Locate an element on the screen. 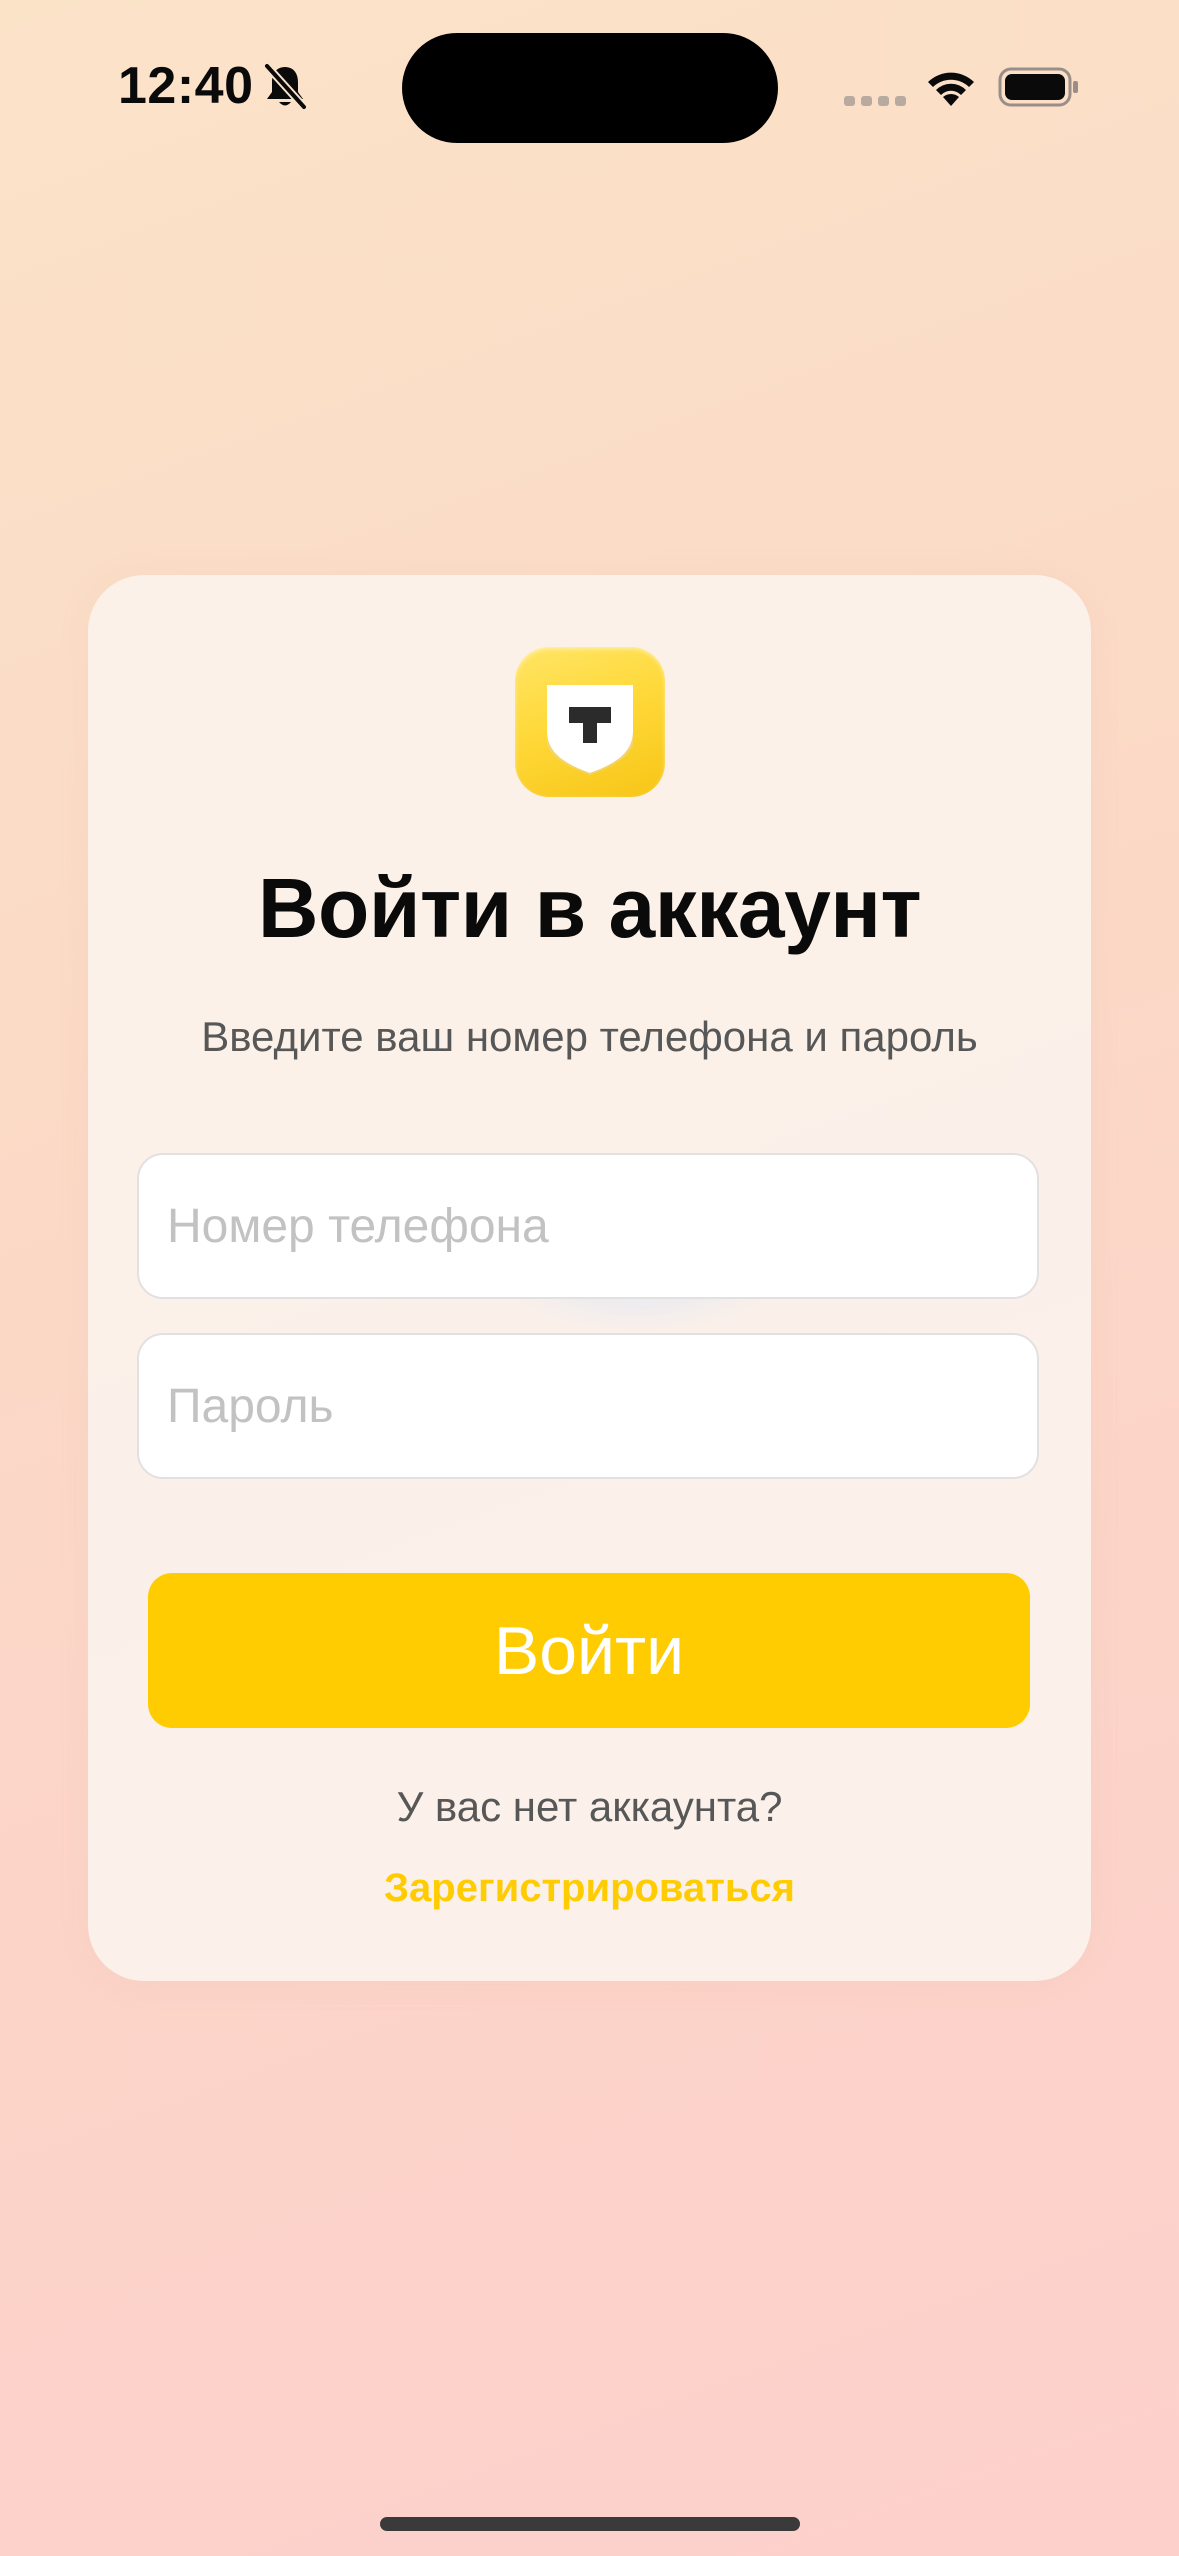 This screenshot has width=1179, height=2556. password-input is located at coordinates (588, 1406).